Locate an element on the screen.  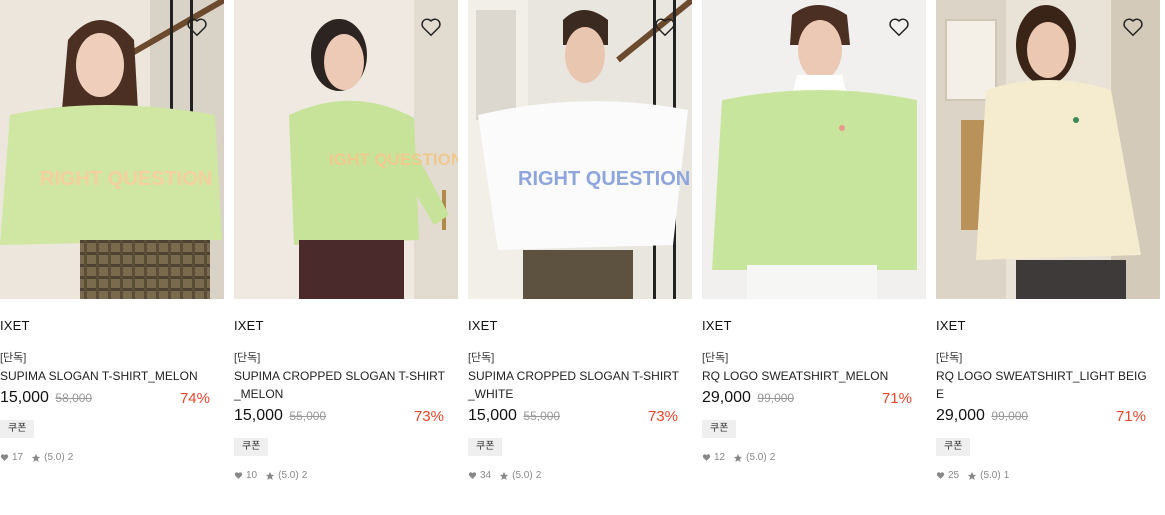
original-price: 58,000 is located at coordinates (74, 398).